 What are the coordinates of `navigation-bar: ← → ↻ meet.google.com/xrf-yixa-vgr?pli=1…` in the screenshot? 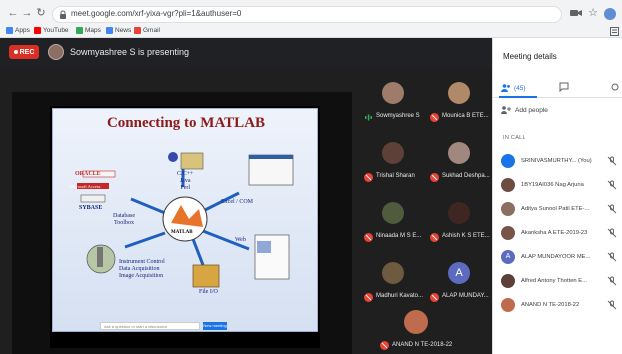 It's located at (311, 14).